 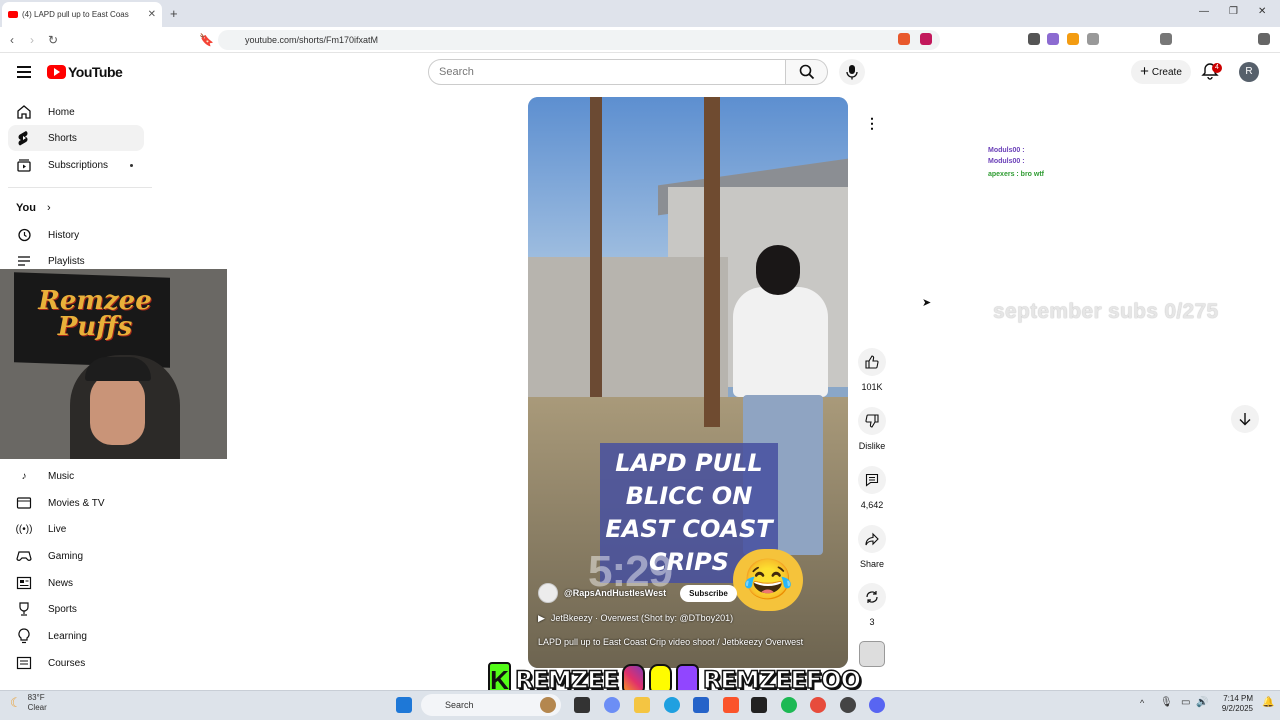 What do you see at coordinates (582, 705) in the screenshot?
I see `task-view-icon` at bounding box center [582, 705].